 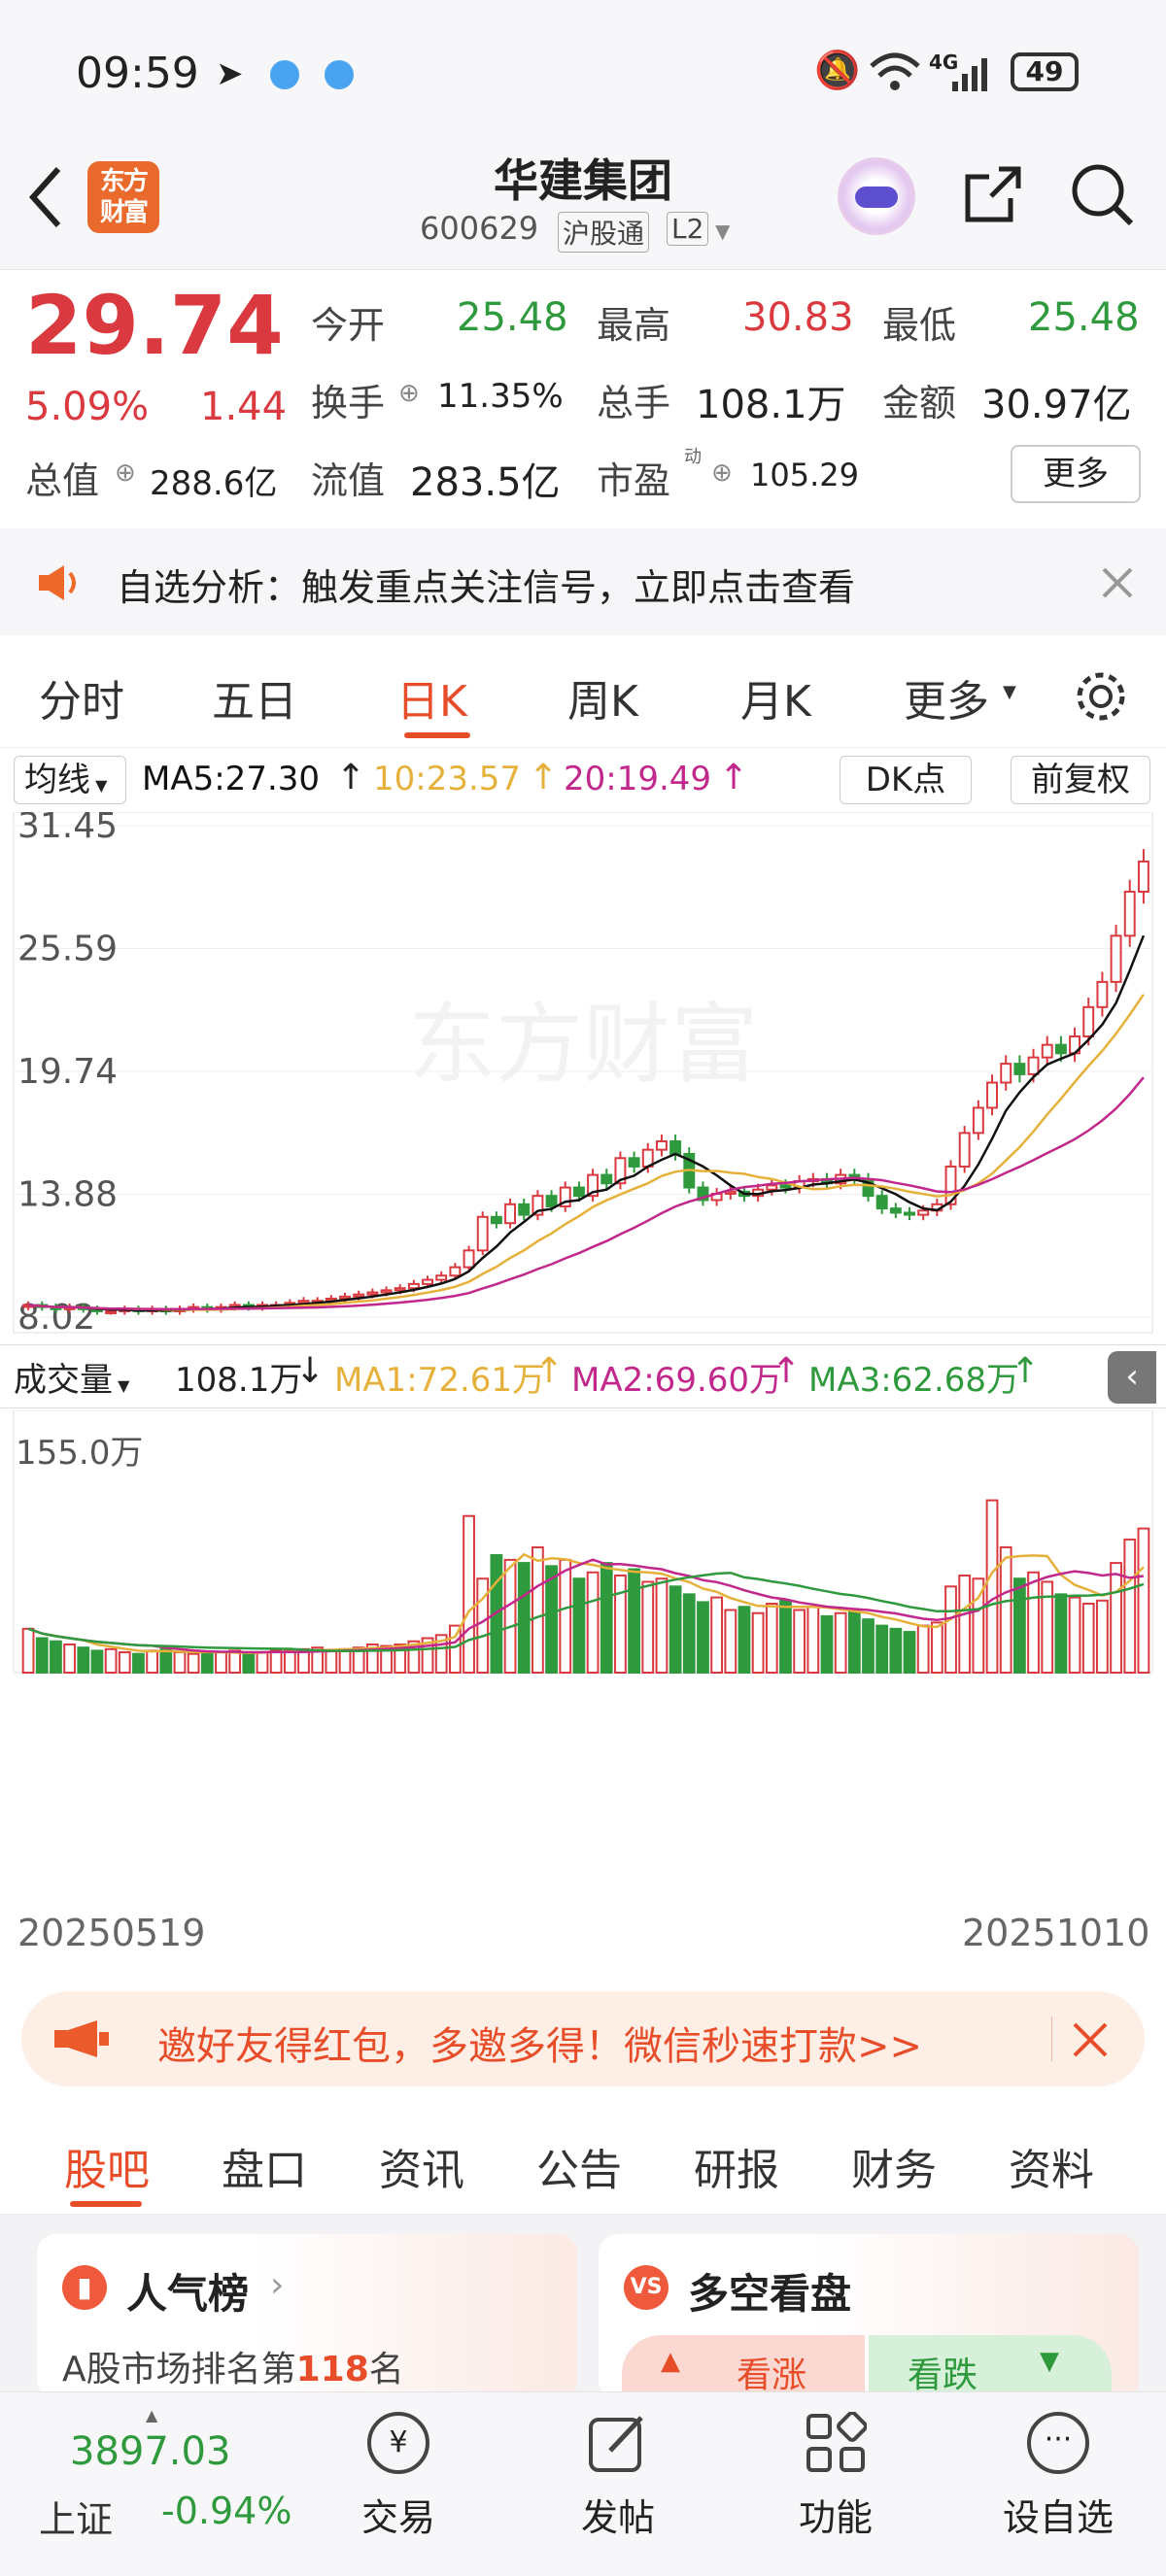 I want to click on open-label: 今开, so click(x=348, y=325).